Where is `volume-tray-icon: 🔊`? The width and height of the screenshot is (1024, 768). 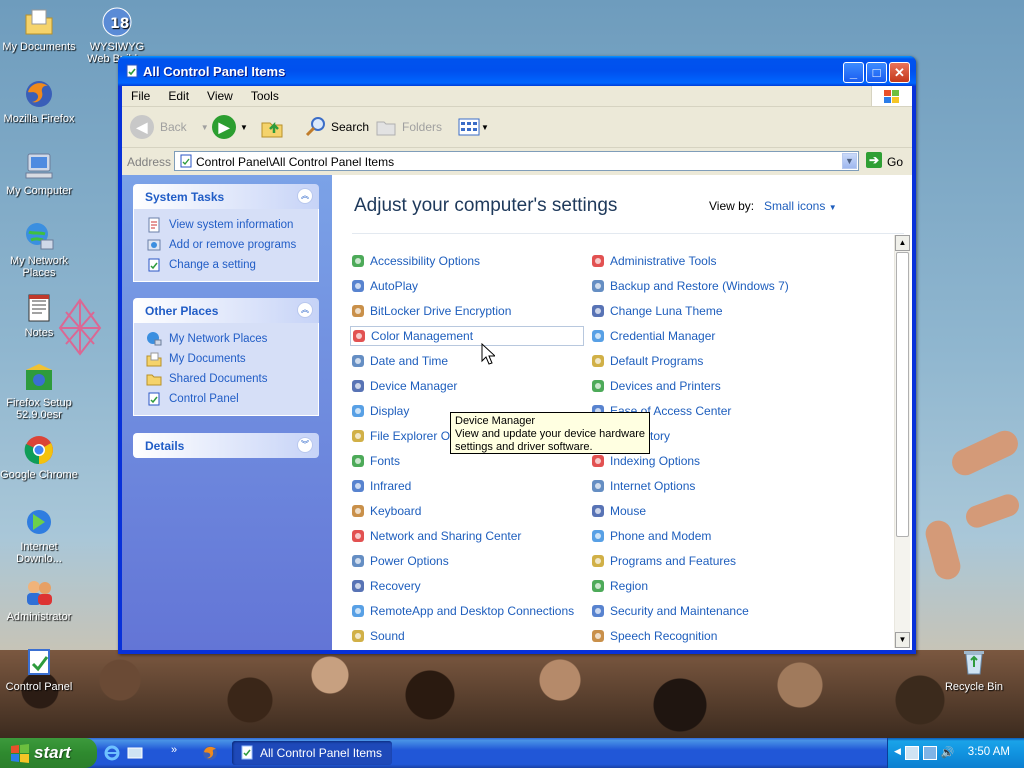 volume-tray-icon: 🔊 is located at coordinates (948, 753).